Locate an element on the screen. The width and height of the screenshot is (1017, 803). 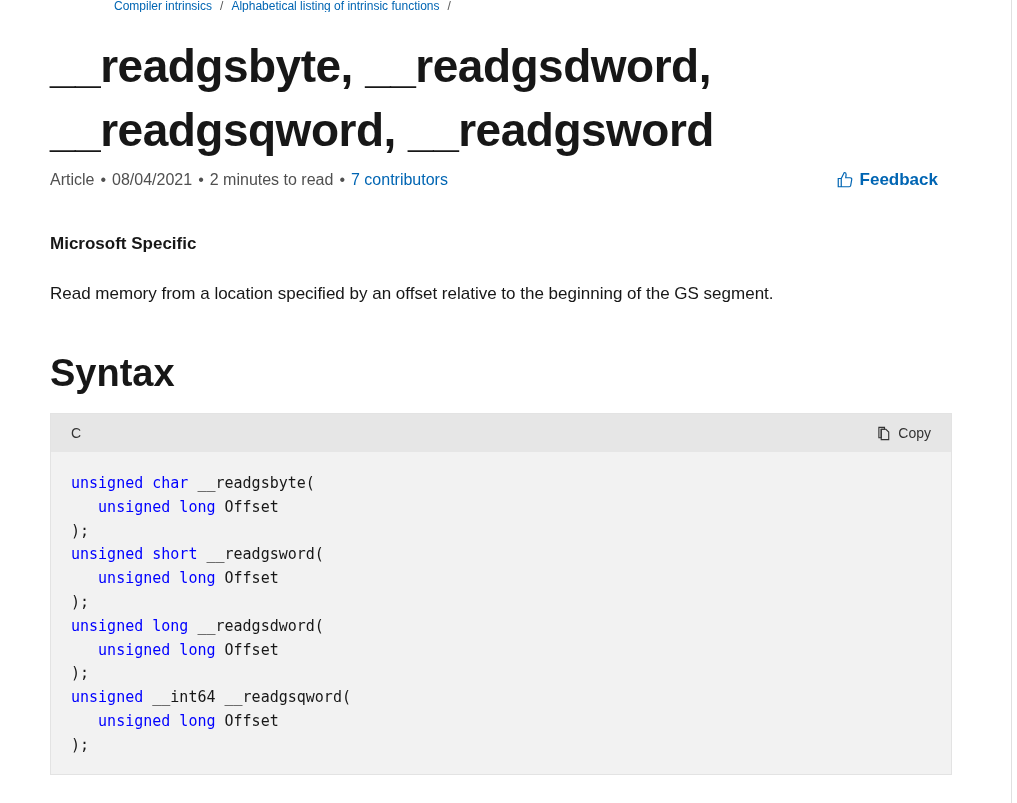
read-time: 2 minutes to read is located at coordinates (271, 180).